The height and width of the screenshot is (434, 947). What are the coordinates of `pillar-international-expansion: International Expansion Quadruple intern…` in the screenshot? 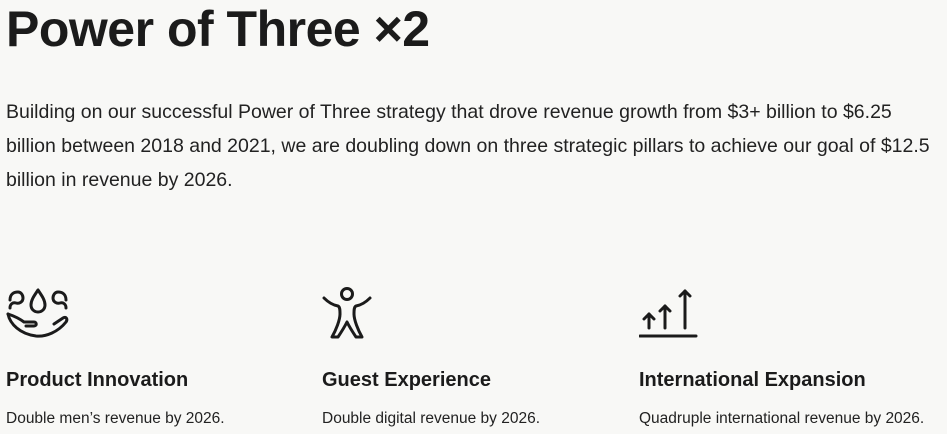 It's located at (793, 360).